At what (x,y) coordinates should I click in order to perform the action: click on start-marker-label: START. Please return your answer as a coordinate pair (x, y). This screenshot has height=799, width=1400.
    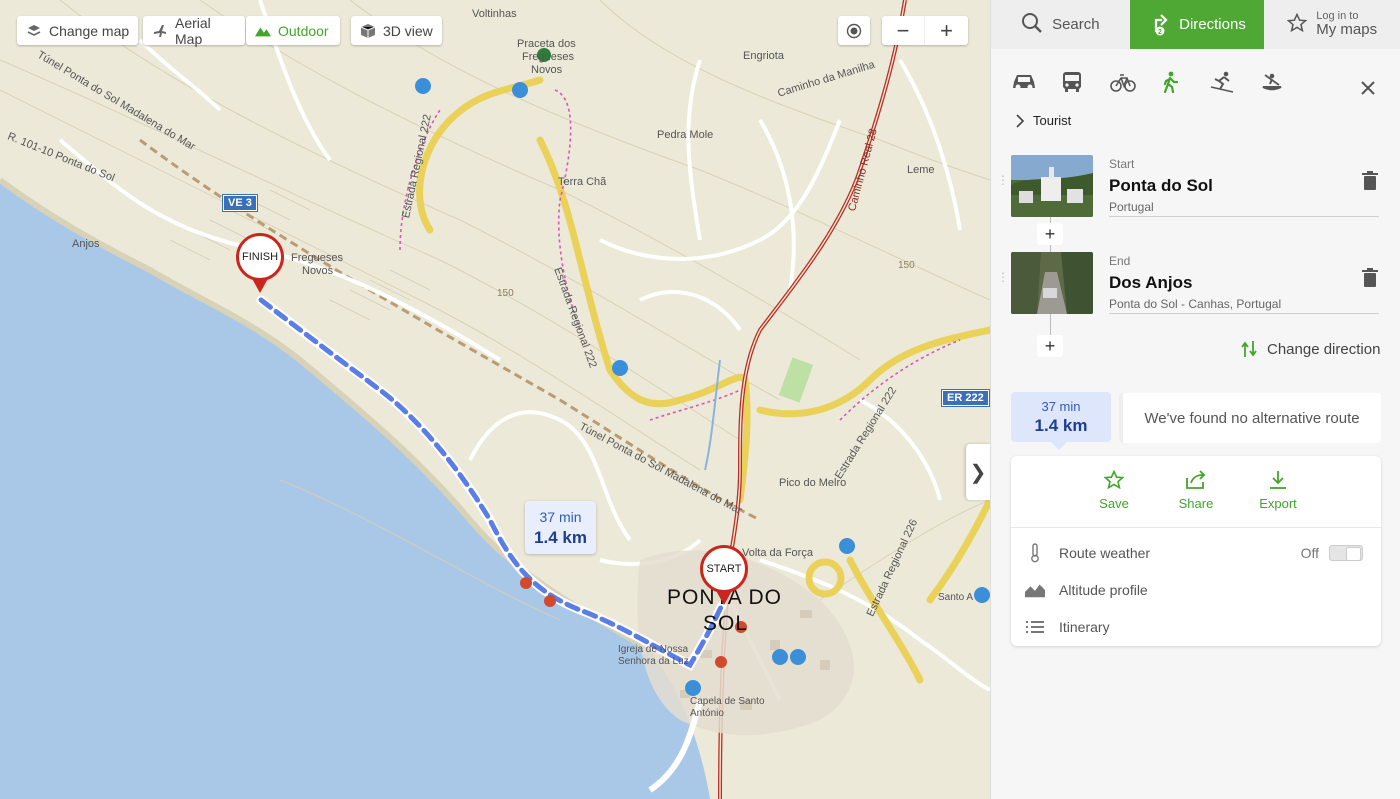
    Looking at the image, I should click on (724, 569).